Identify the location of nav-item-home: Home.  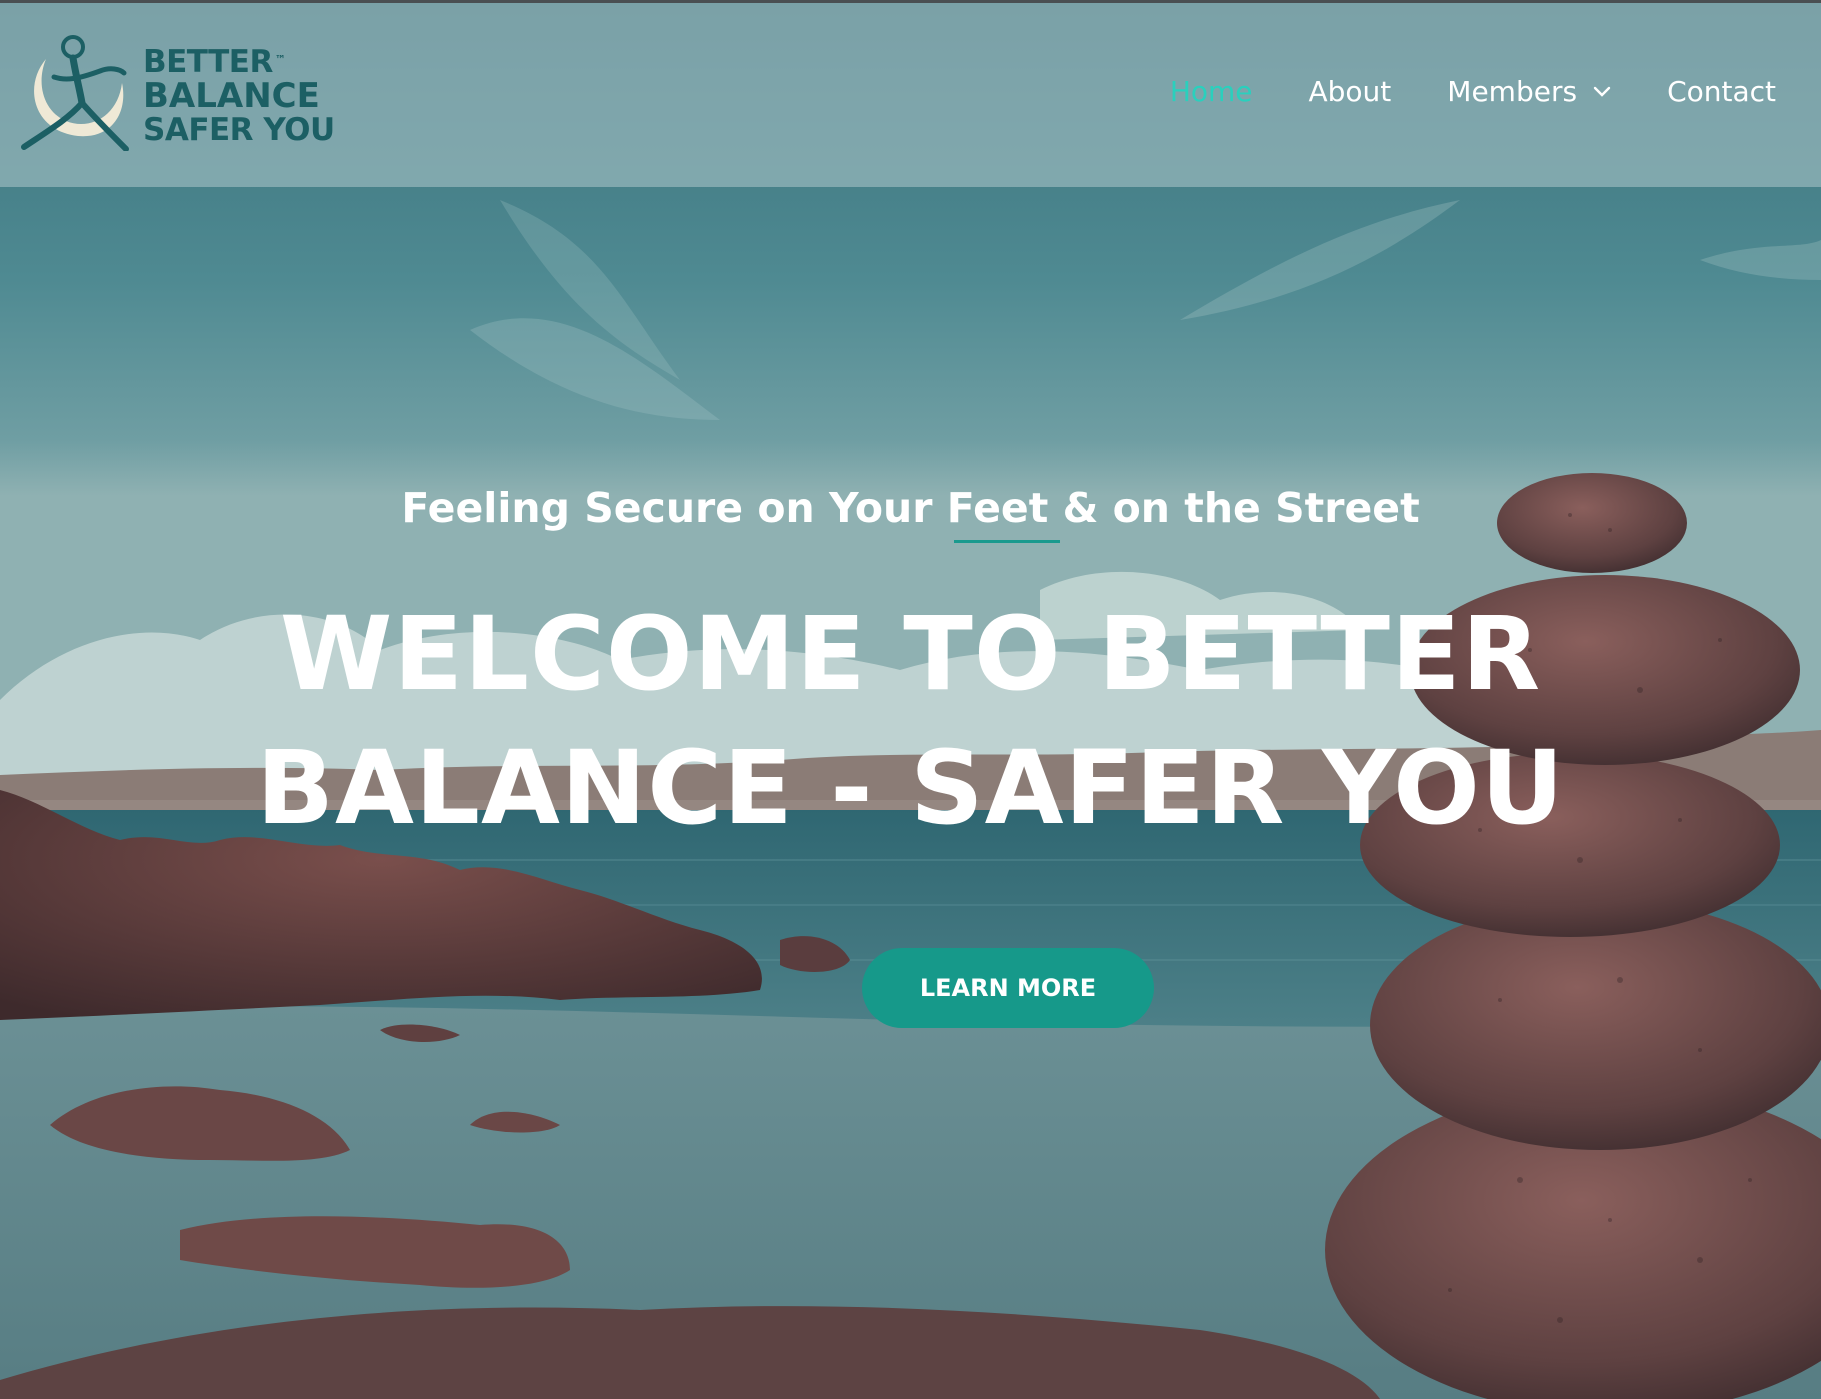
(1211, 91).